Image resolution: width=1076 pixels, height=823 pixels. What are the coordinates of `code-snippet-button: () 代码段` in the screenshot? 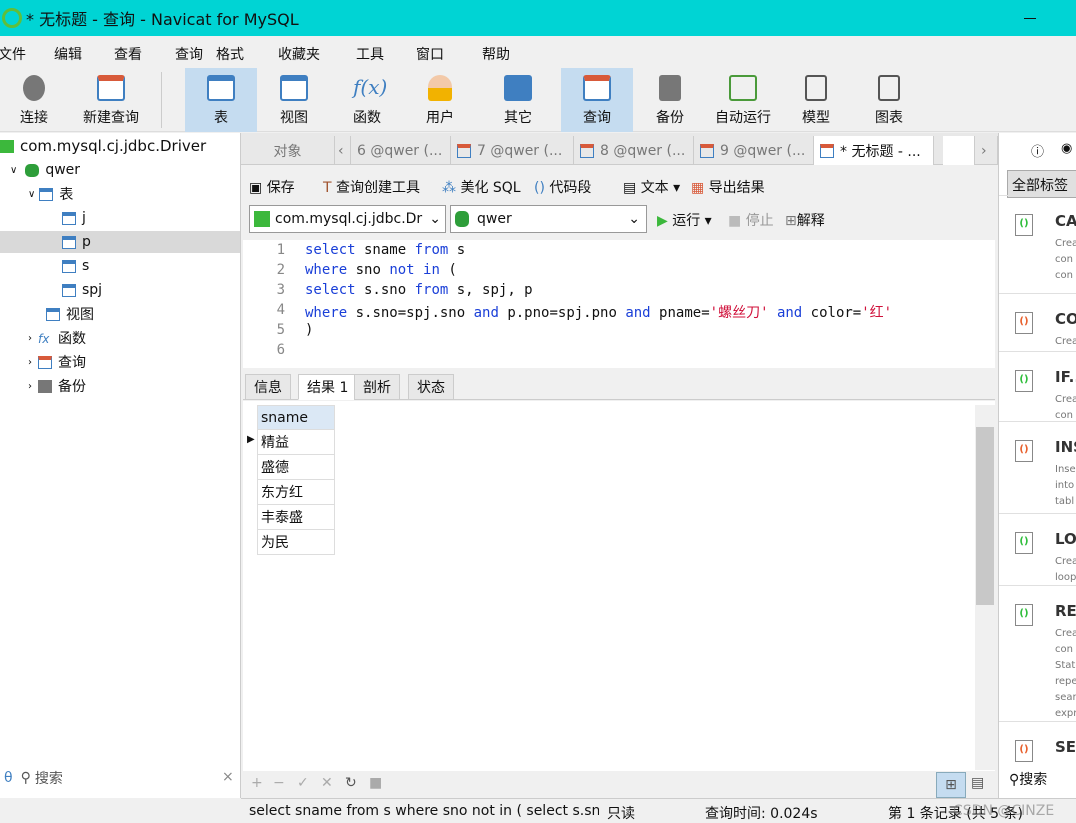 It's located at (562, 187).